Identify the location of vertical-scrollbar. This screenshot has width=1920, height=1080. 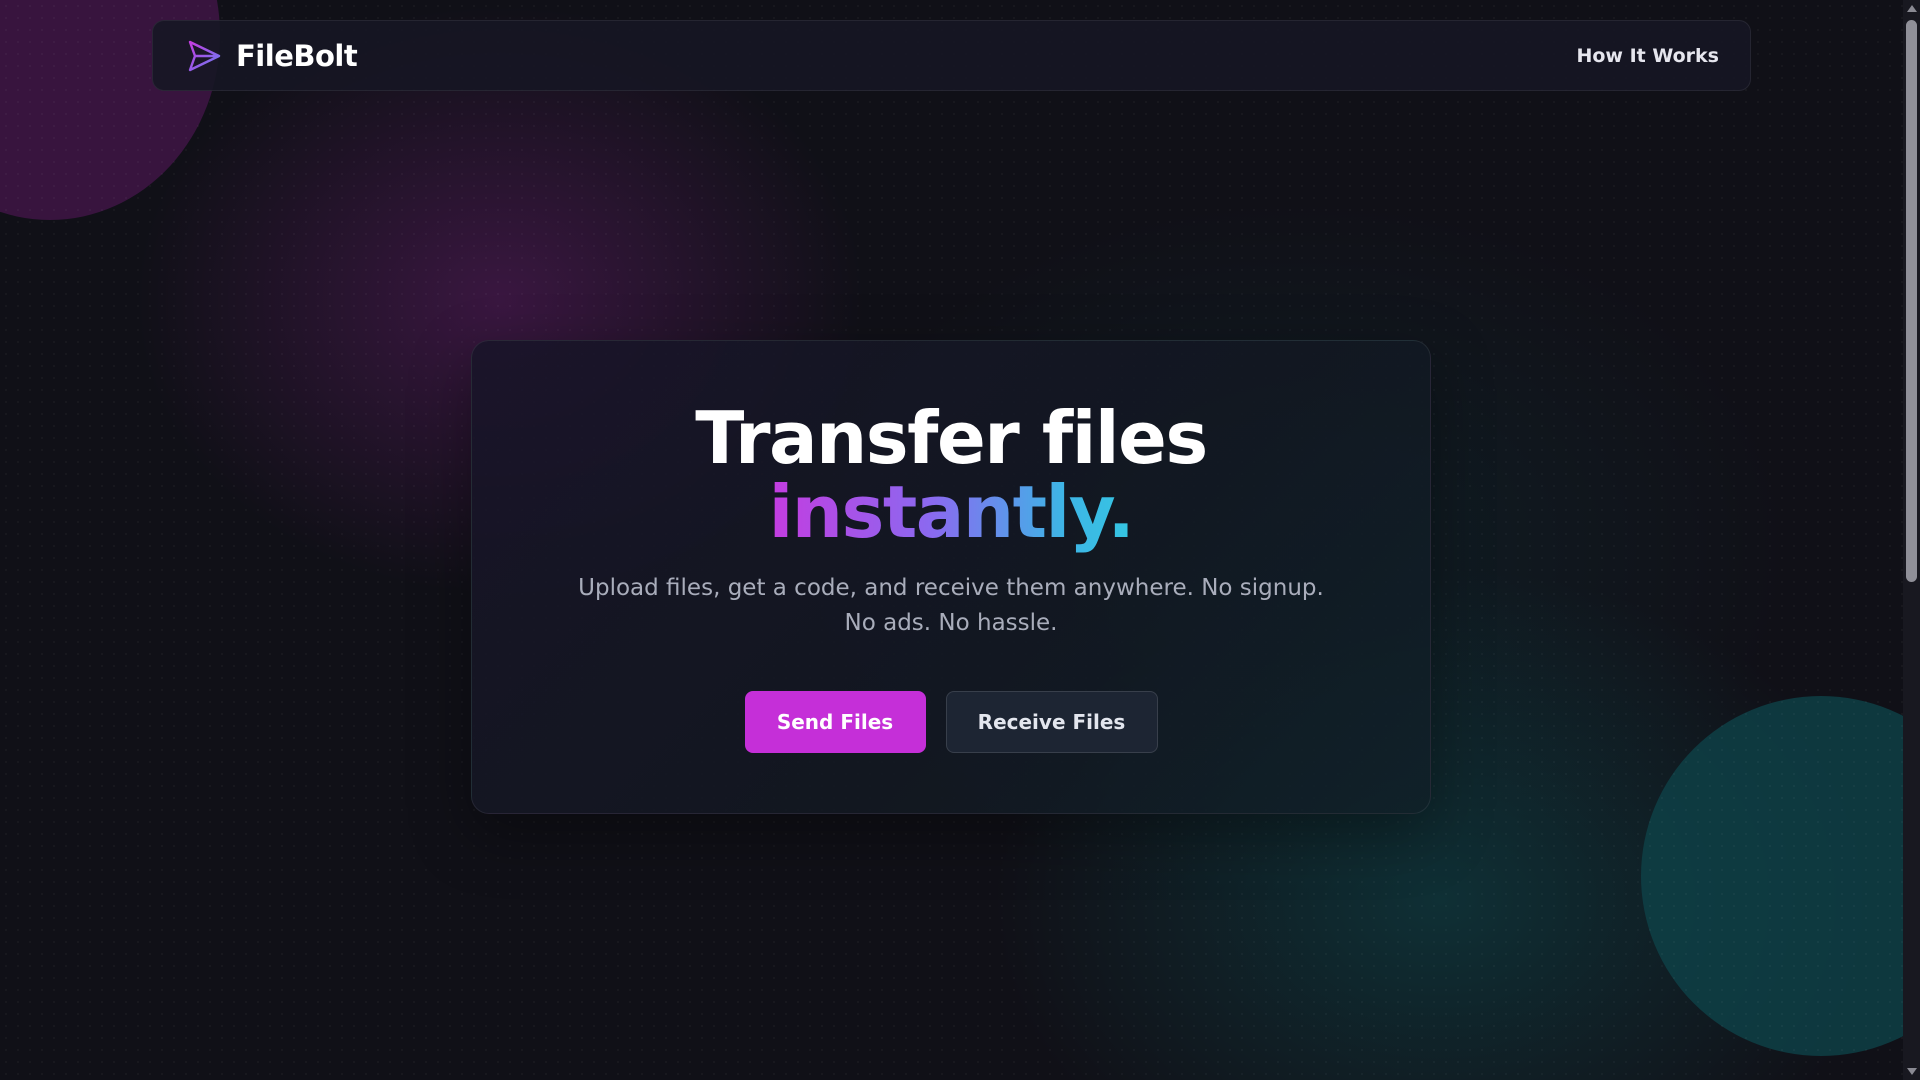
(1911, 540).